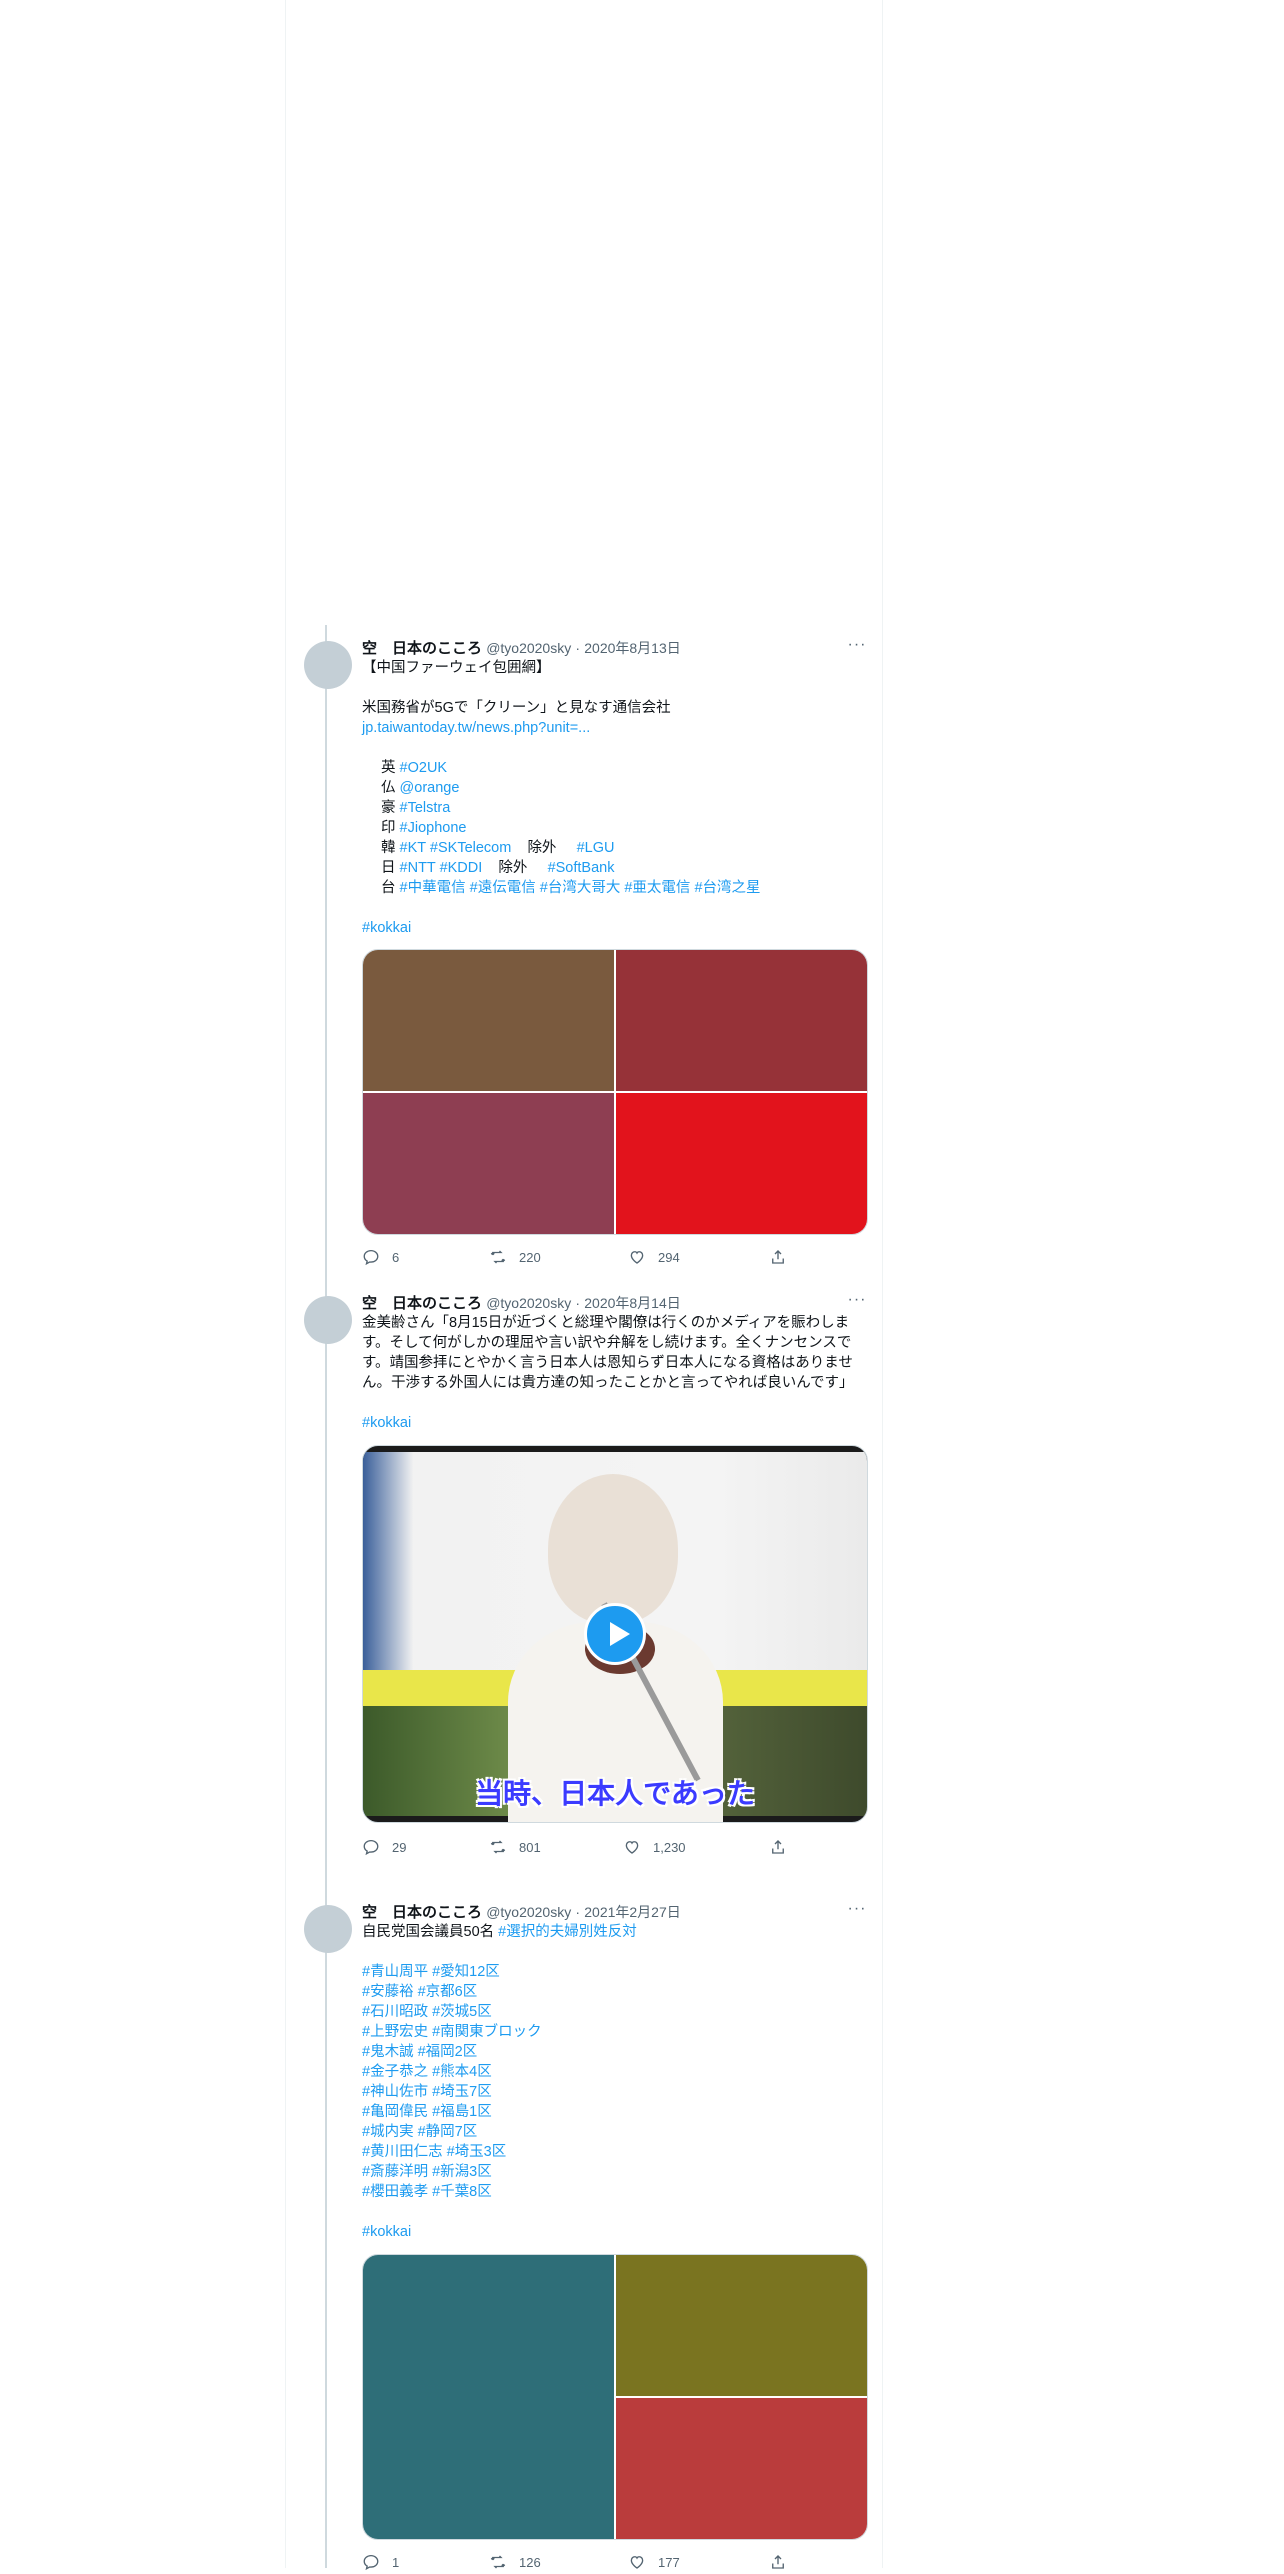 The width and height of the screenshot is (1284, 2574). Describe the element at coordinates (388, 2132) in the screenshot. I see `hashtag-link: #城内実` at that location.